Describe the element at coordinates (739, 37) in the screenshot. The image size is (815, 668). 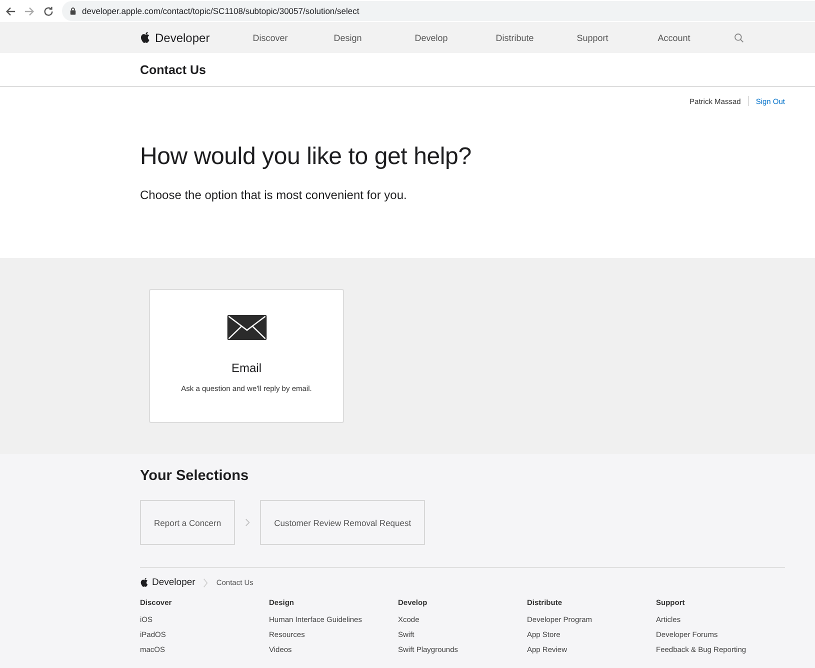
I see `search-icon` at that location.